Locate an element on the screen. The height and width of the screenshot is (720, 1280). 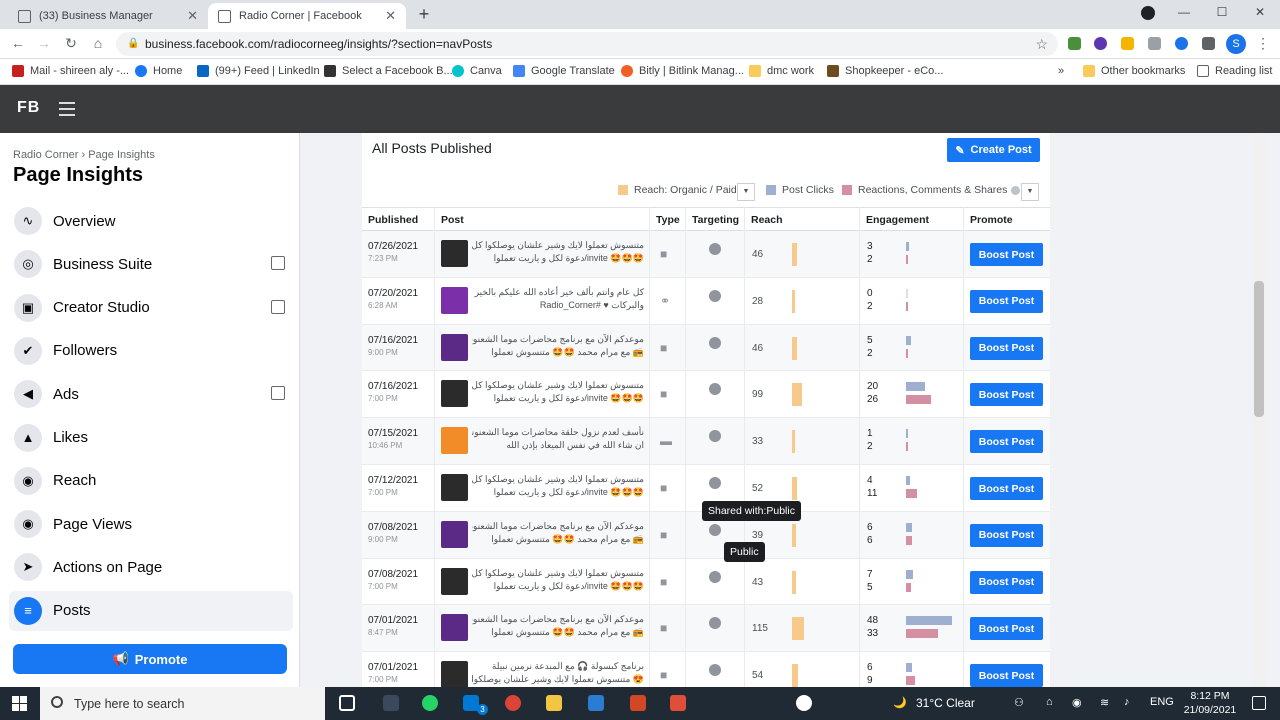
windows-start-icon is located at coordinates (19, 703).